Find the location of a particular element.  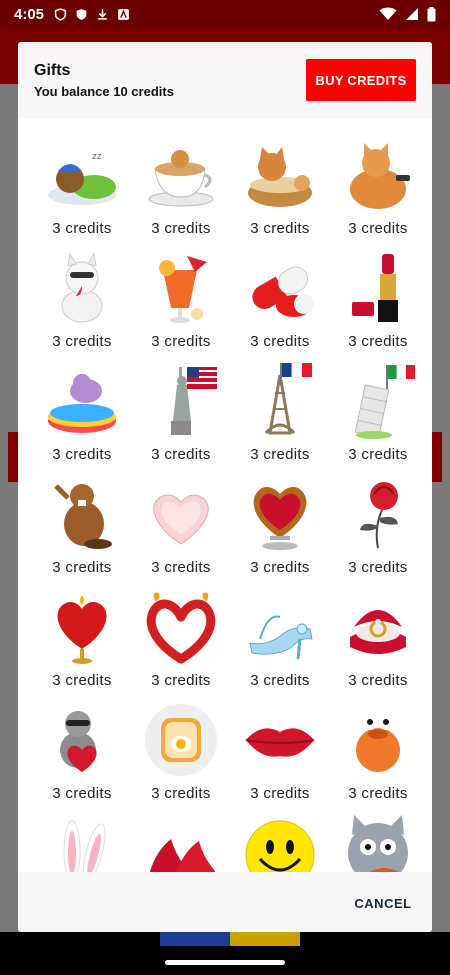

ring-box-icon is located at coordinates (378, 632).